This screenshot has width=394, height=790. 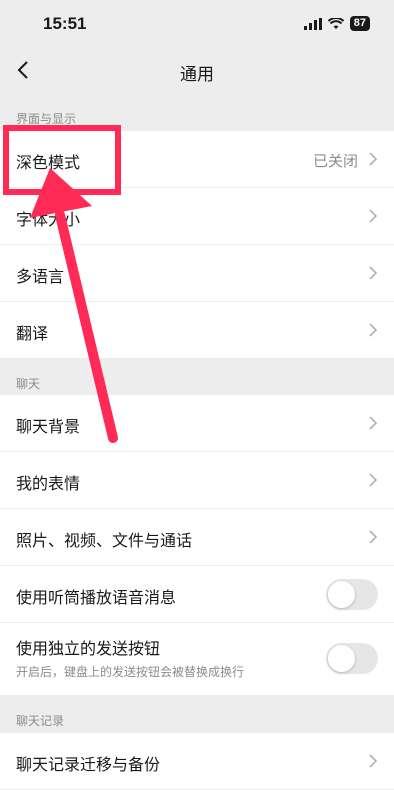 What do you see at coordinates (48, 219) in the screenshot?
I see `setting-label: 字体大小` at bounding box center [48, 219].